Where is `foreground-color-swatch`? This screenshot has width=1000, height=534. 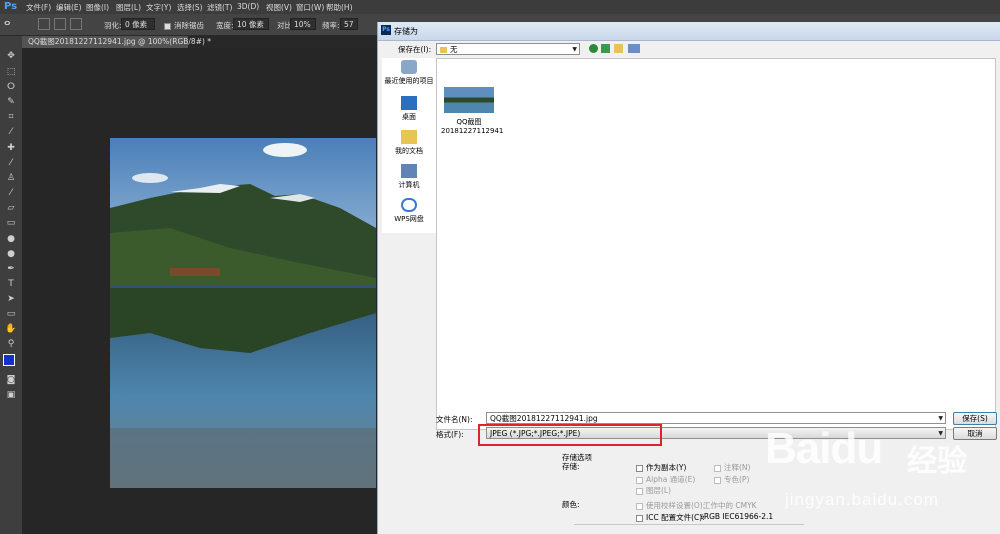 foreground-color-swatch is located at coordinates (9, 360).